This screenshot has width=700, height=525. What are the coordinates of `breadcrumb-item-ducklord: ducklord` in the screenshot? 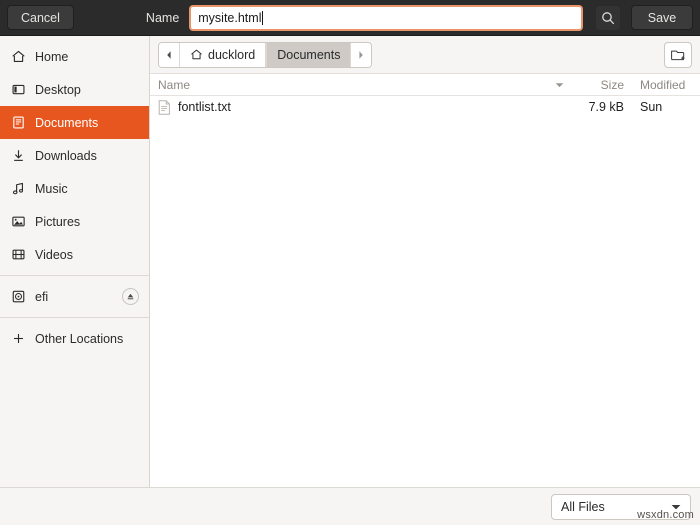 It's located at (223, 54).